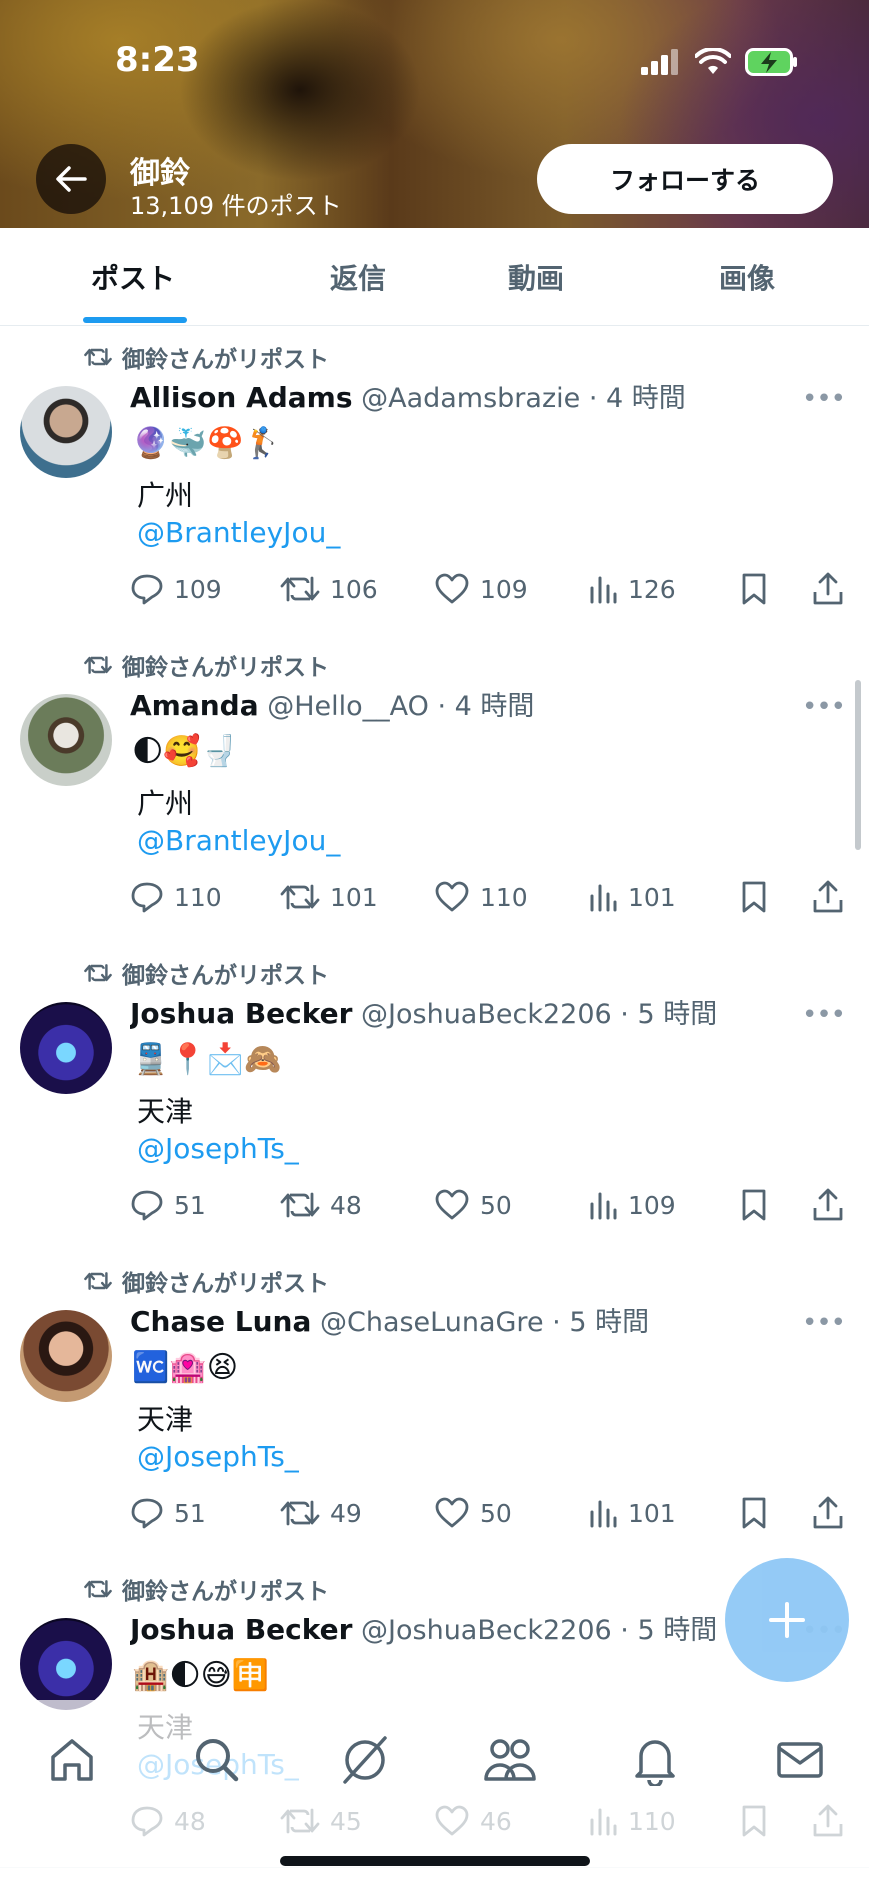 This screenshot has height=1884, width=869. I want to click on tab-videos: 動画, so click(536, 276).